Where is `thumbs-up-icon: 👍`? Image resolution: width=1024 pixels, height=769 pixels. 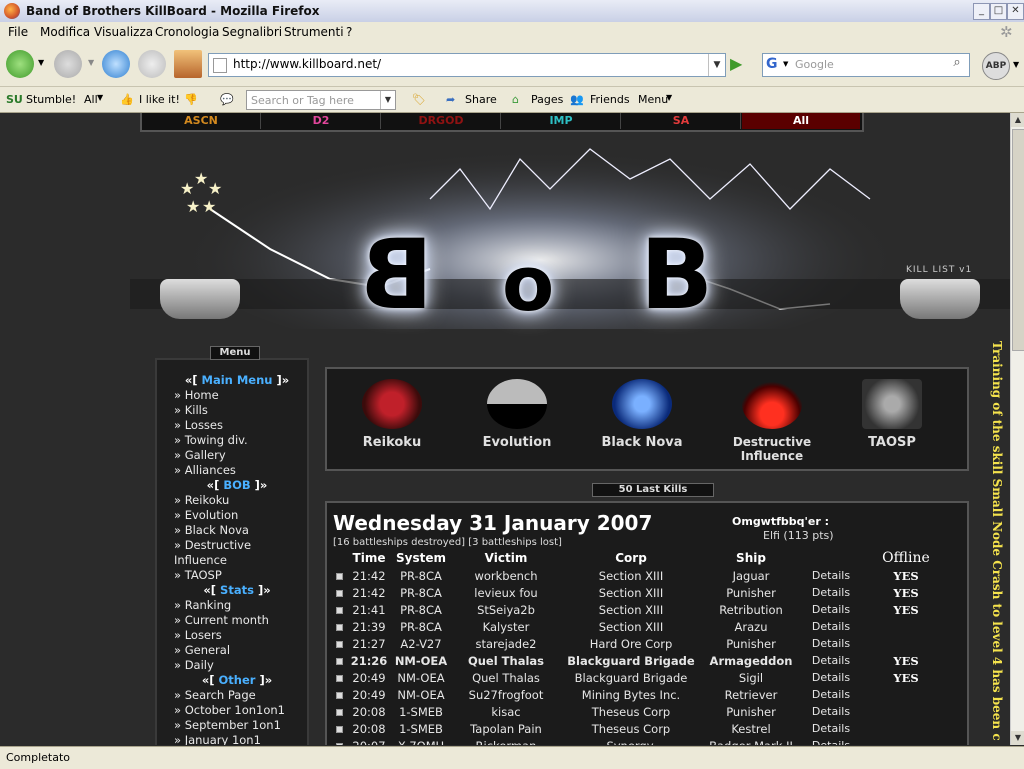
thumbs-up-icon: 👍 is located at coordinates (127, 99).